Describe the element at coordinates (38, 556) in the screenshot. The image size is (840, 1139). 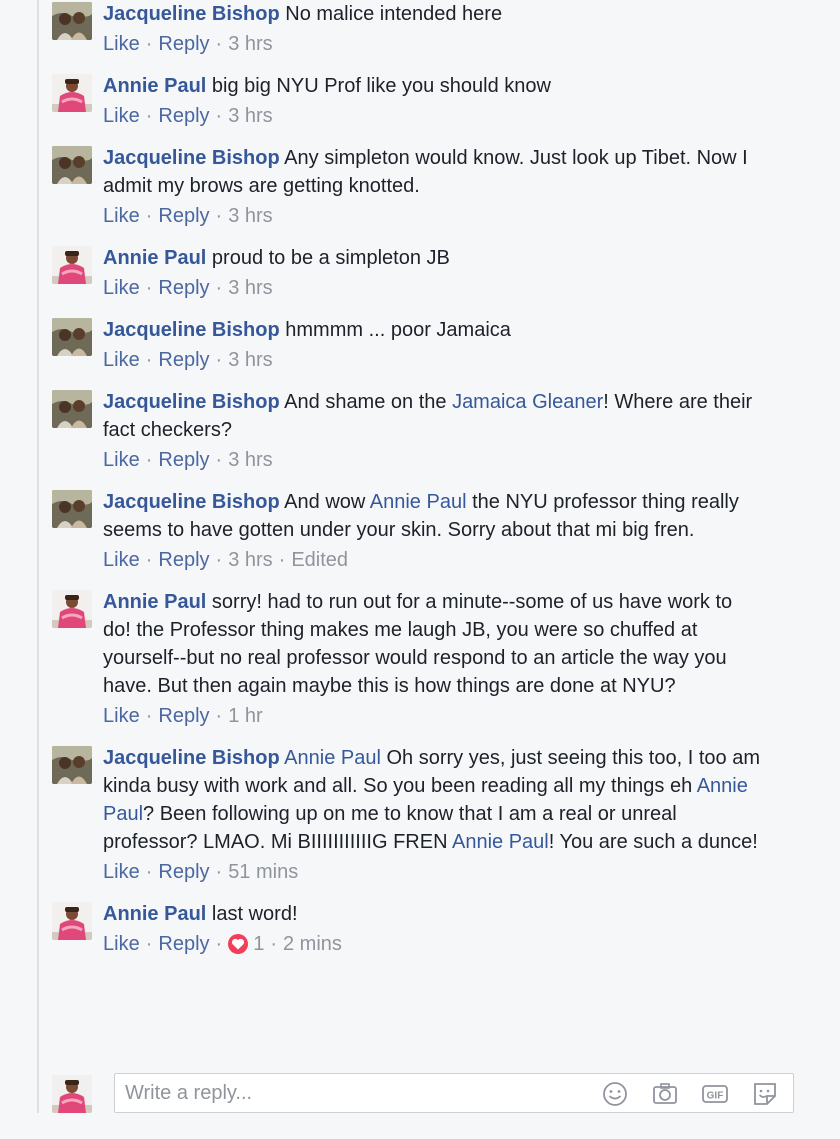
I see `thread-line` at that location.